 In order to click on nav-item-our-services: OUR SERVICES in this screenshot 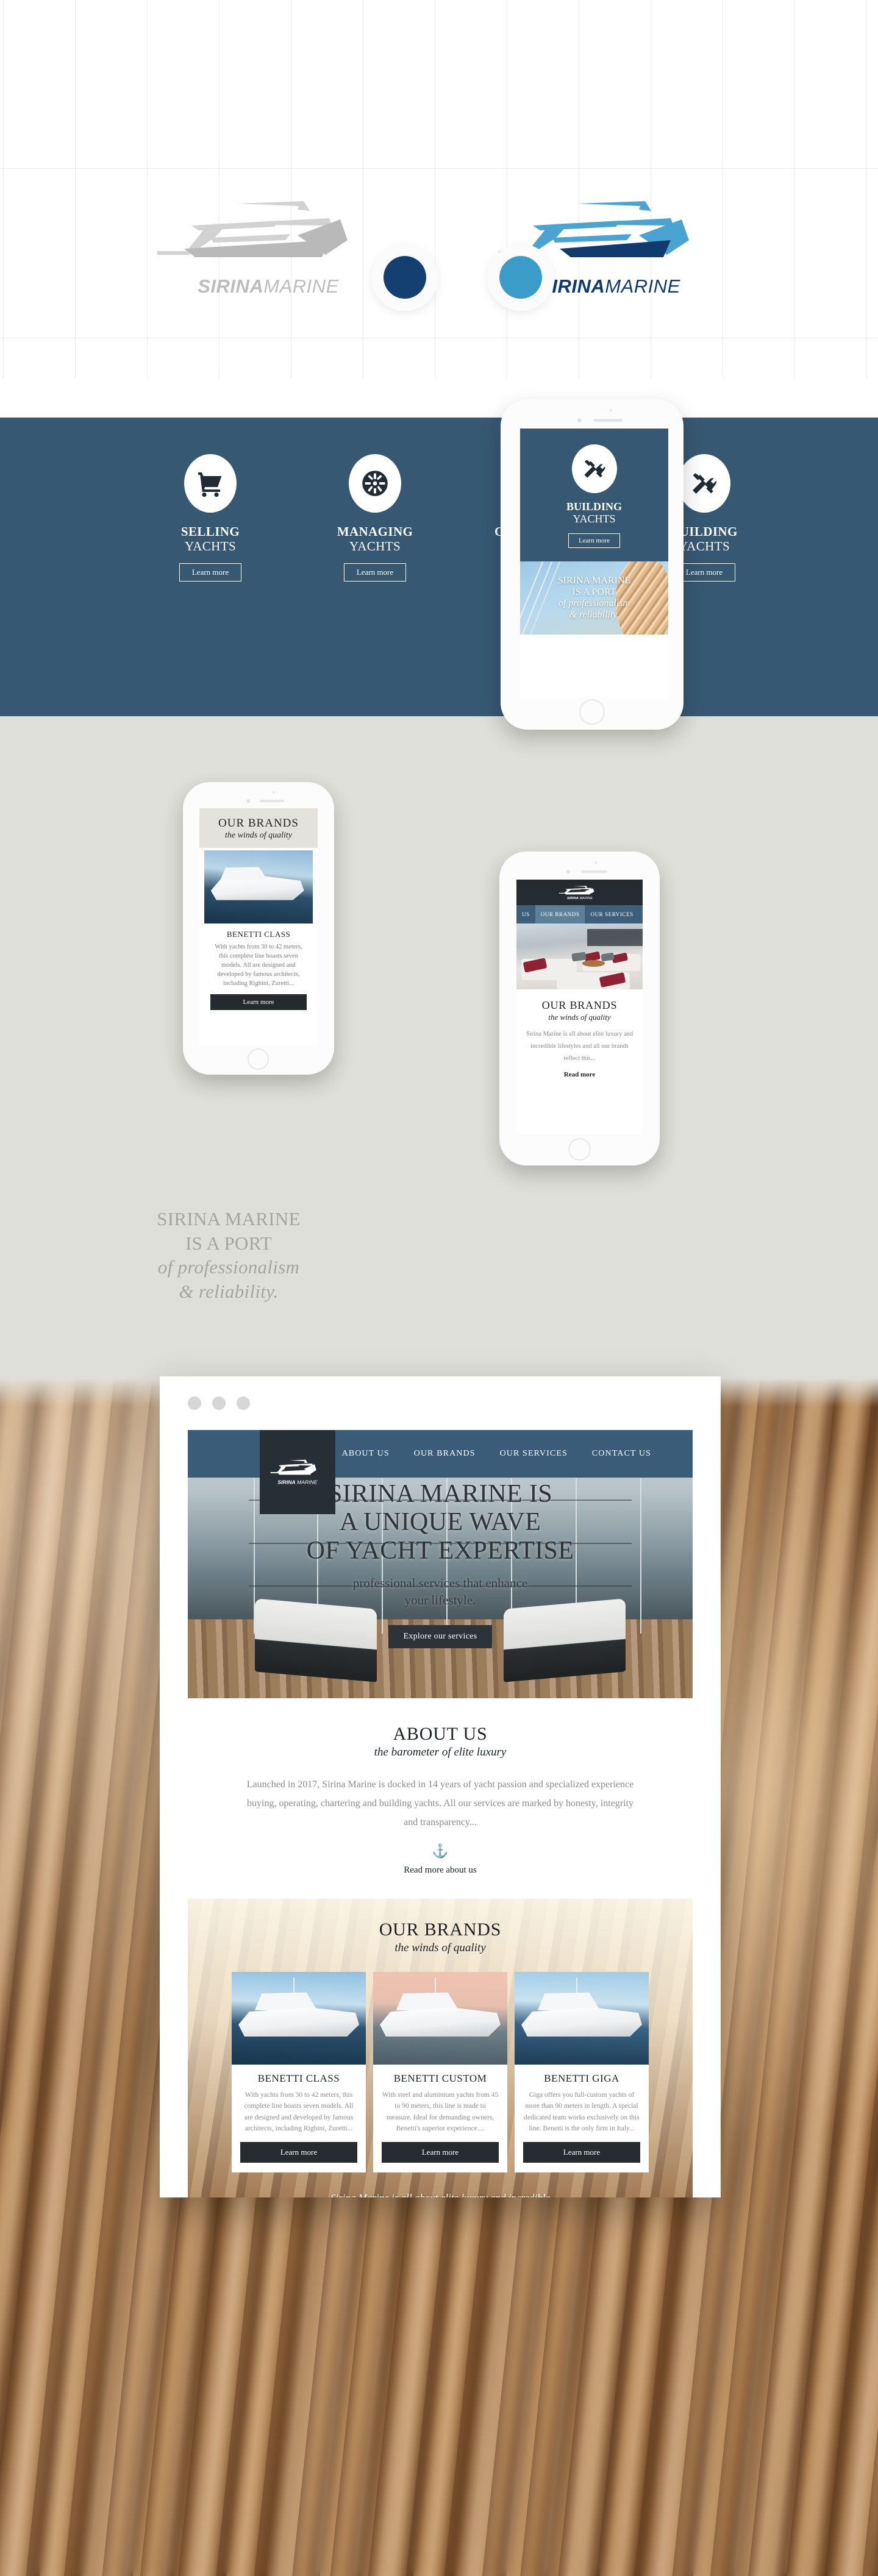, I will do `click(534, 1454)`.